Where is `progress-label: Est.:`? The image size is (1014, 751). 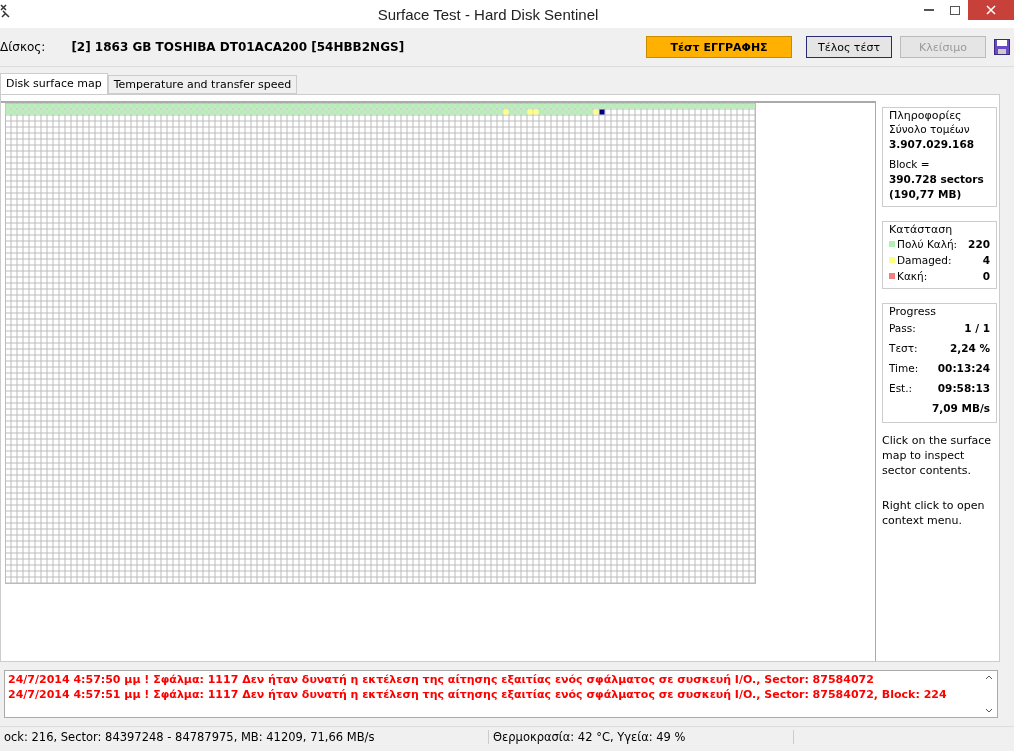 progress-label: Est.: is located at coordinates (901, 388).